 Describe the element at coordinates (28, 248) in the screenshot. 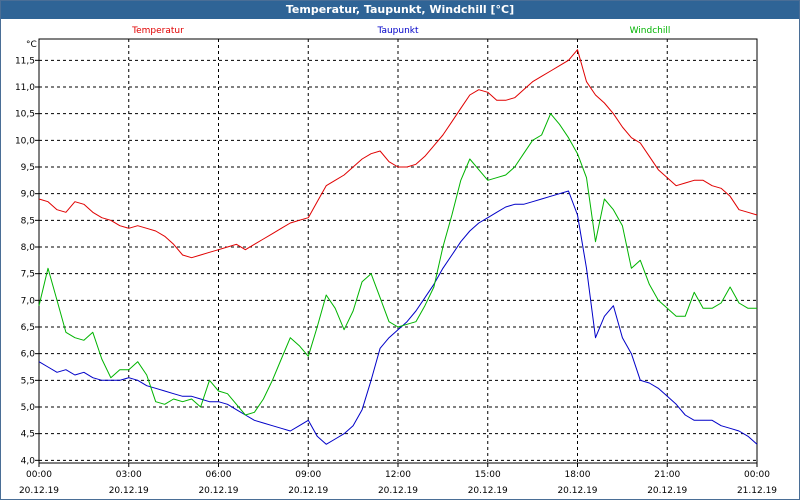

I see `y-tick-label: 8,0` at that location.